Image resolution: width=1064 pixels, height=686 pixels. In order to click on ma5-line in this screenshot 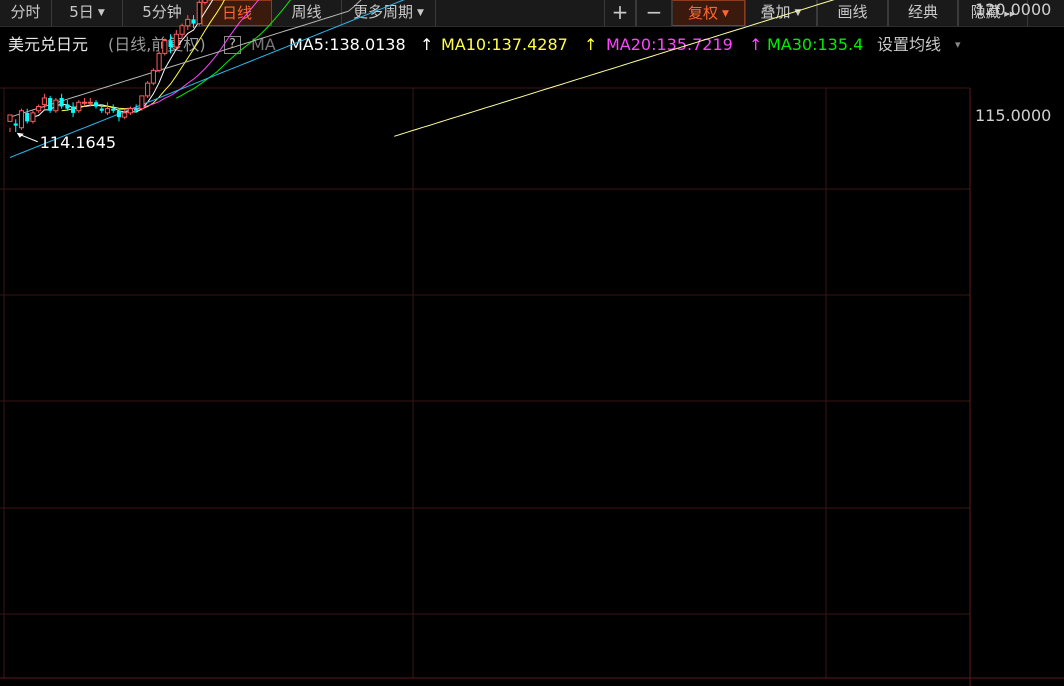, I will do `click(123, 59)`.